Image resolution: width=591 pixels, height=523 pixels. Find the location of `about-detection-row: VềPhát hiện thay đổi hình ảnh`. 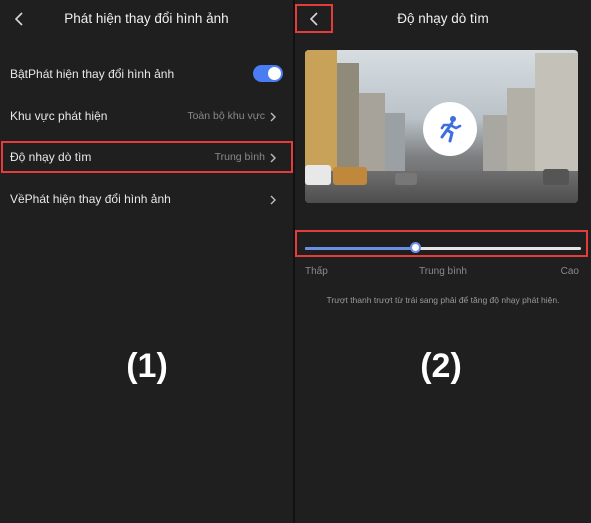

about-detection-row: VềPhát hiện thay đổi hình ảnh is located at coordinates (146, 200).